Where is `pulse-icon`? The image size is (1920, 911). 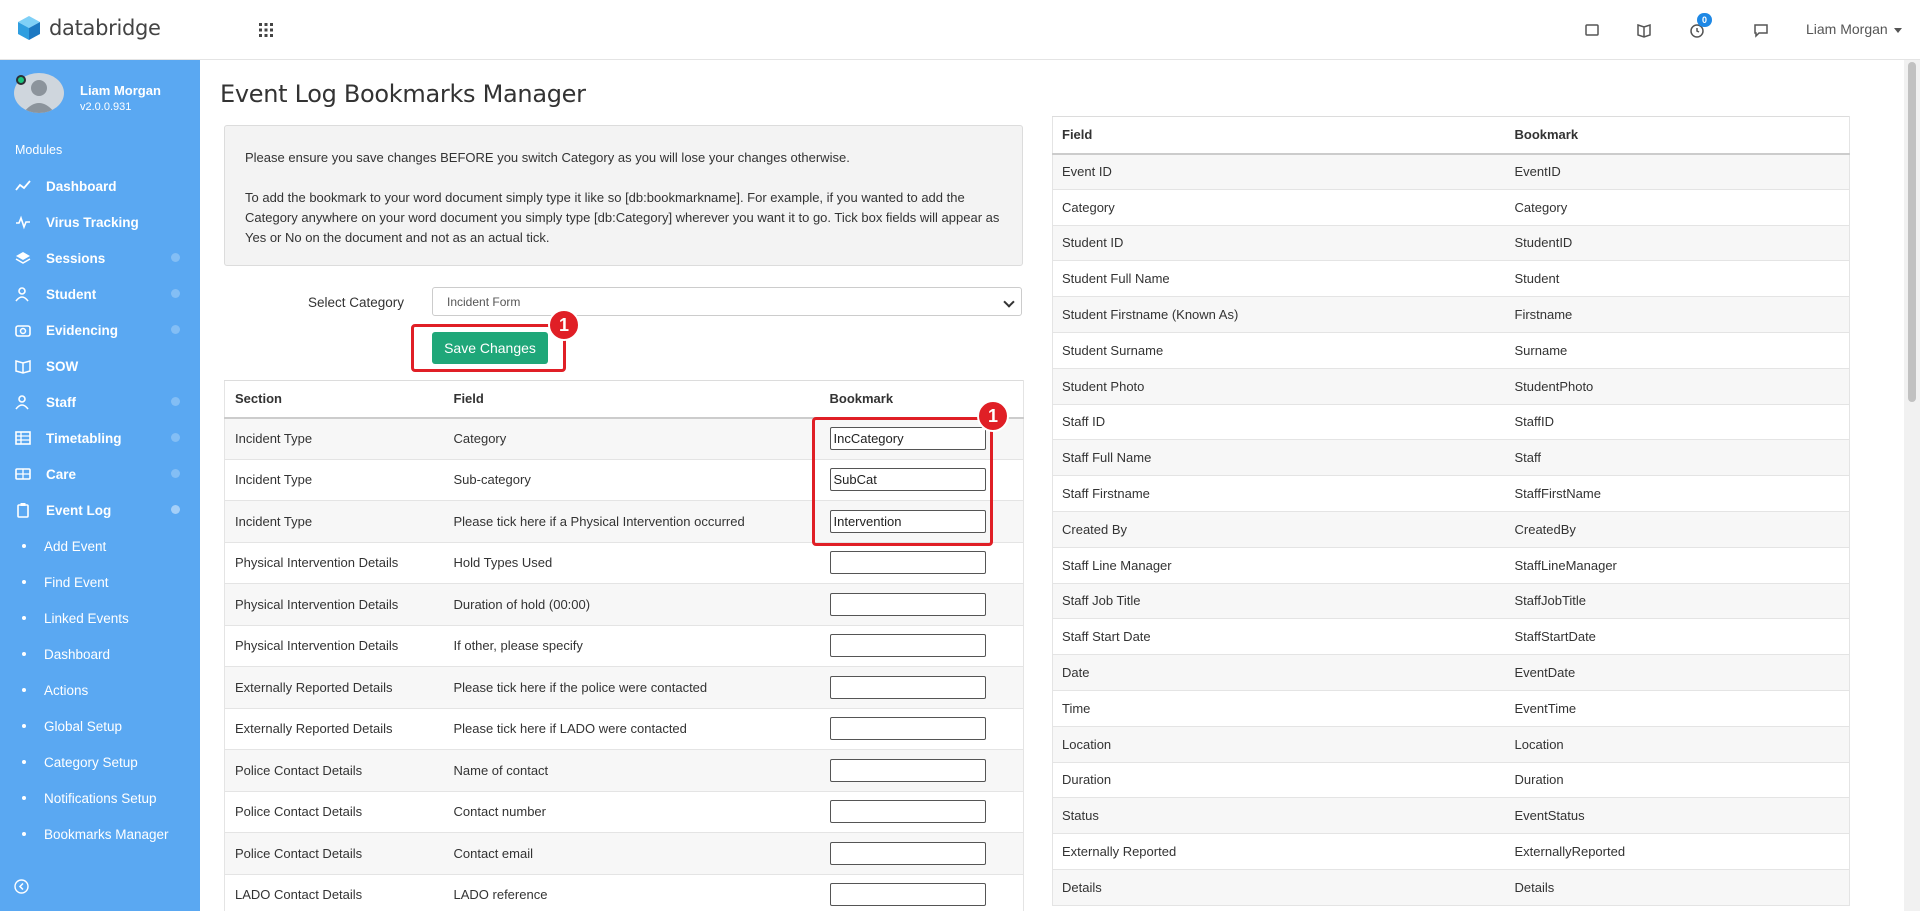
pulse-icon is located at coordinates (23, 222).